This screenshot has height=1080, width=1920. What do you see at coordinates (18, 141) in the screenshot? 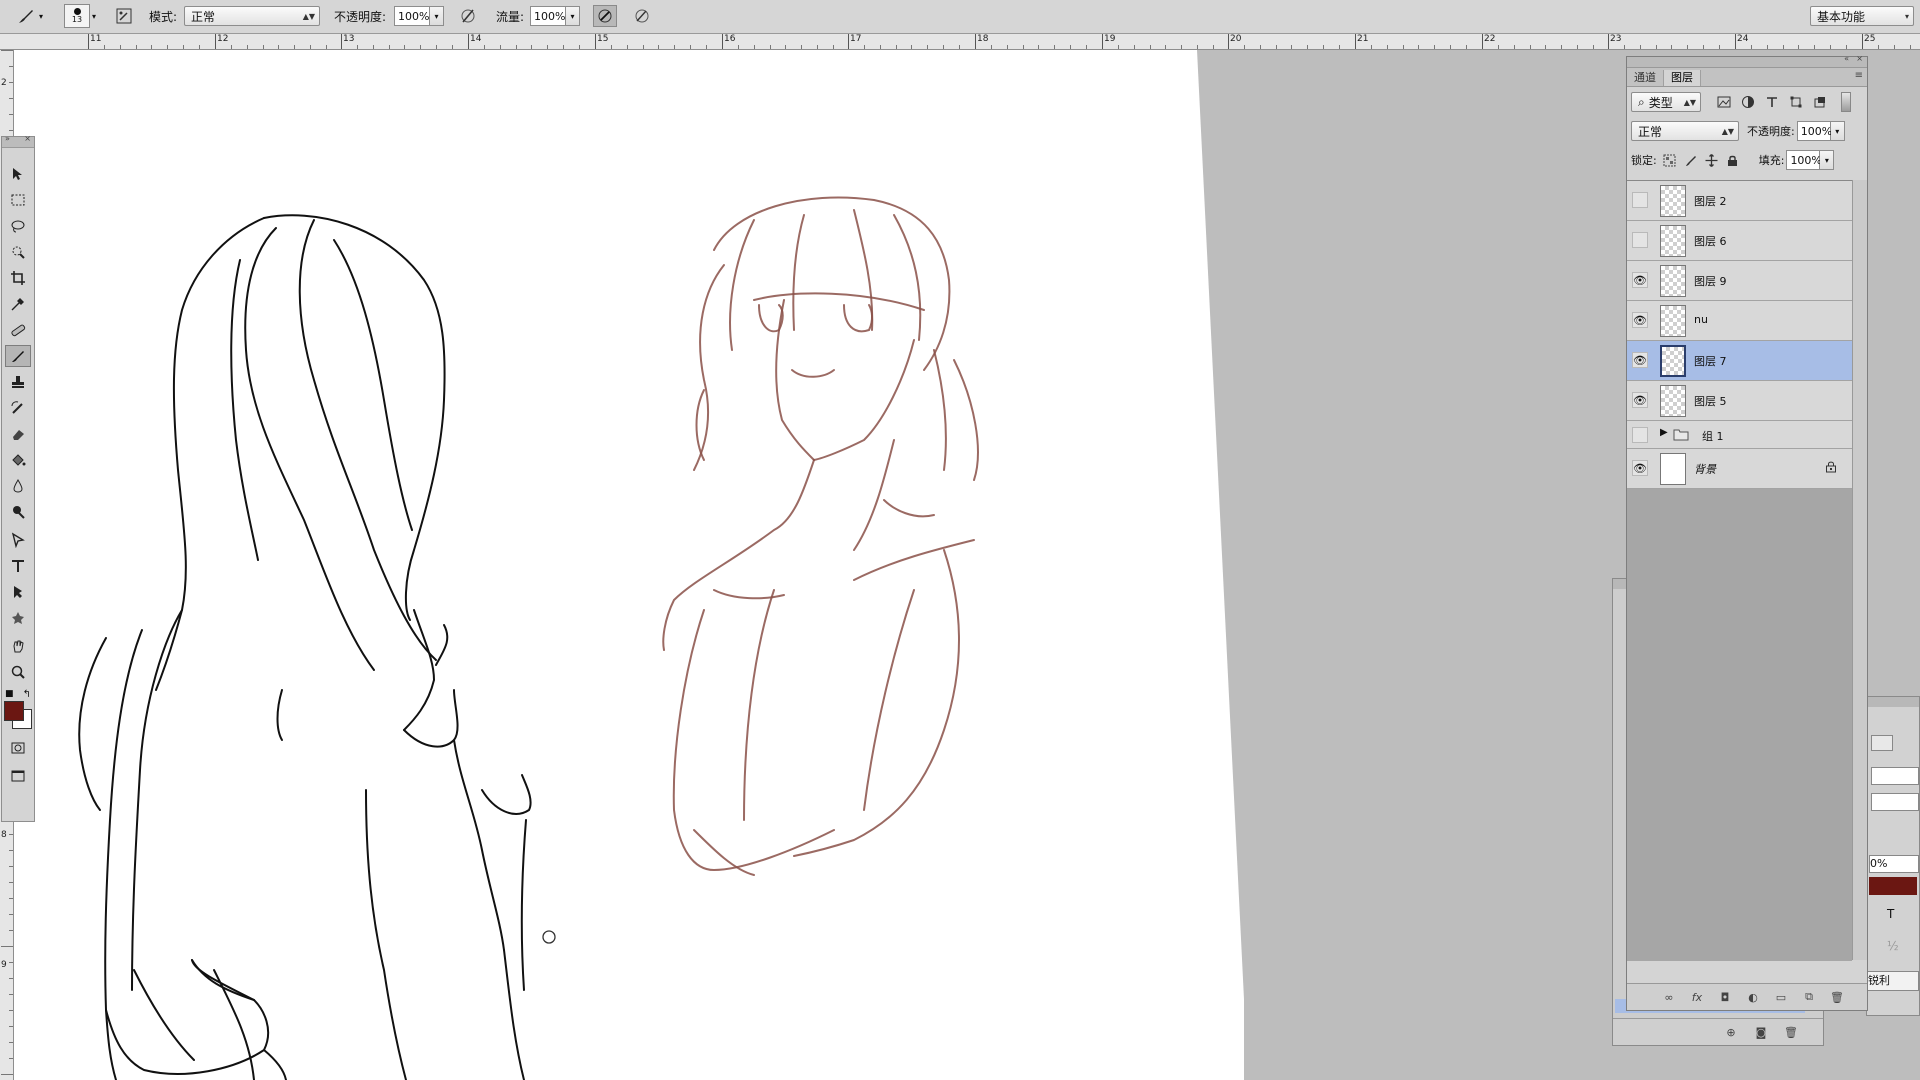
I see `tools-panel-header: » ×` at bounding box center [18, 141].